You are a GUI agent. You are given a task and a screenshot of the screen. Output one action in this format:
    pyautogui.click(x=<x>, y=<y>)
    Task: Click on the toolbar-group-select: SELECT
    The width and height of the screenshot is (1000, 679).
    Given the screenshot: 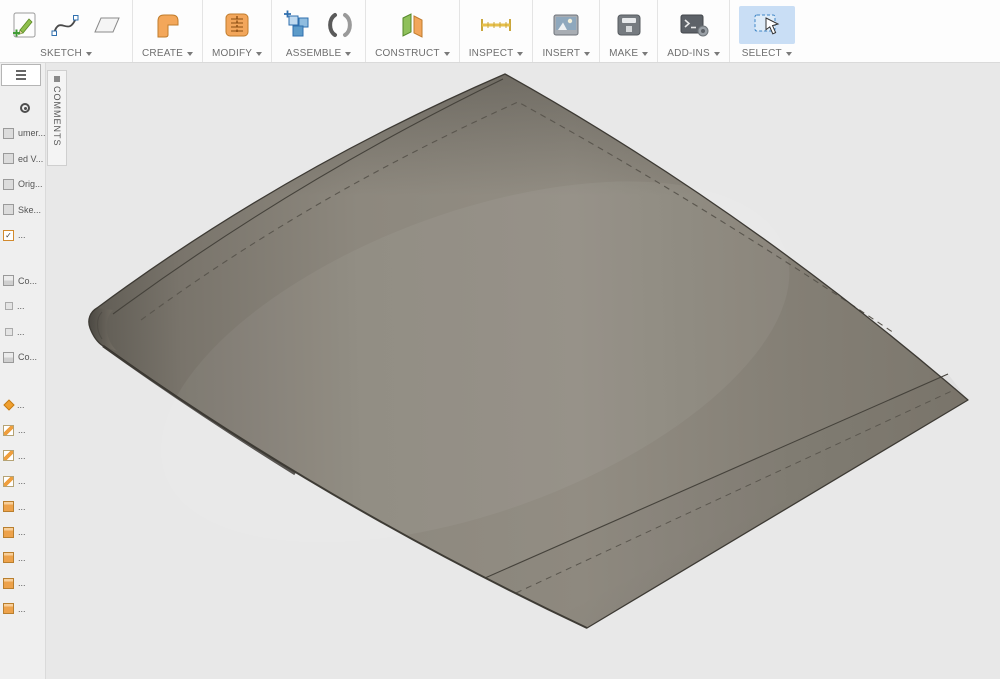 What is the action you would take?
    pyautogui.click(x=767, y=31)
    